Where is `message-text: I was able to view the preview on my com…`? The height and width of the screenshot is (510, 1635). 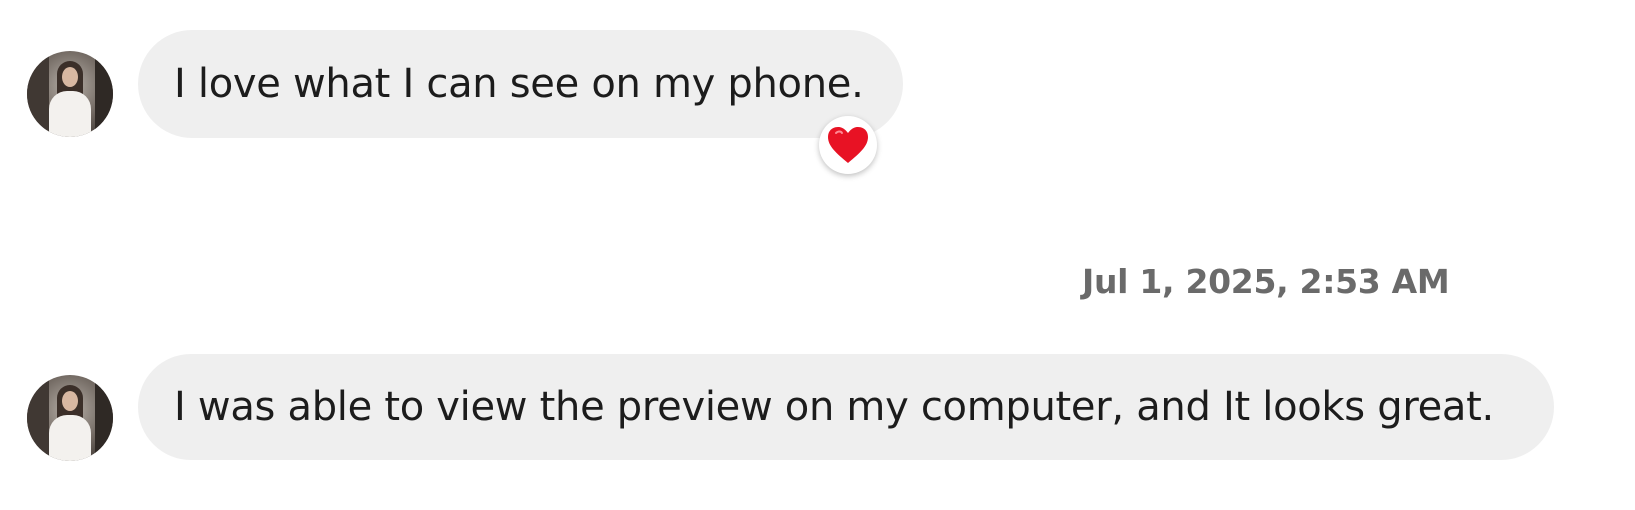
message-text: I was able to view the preview on my com… is located at coordinates (834, 407).